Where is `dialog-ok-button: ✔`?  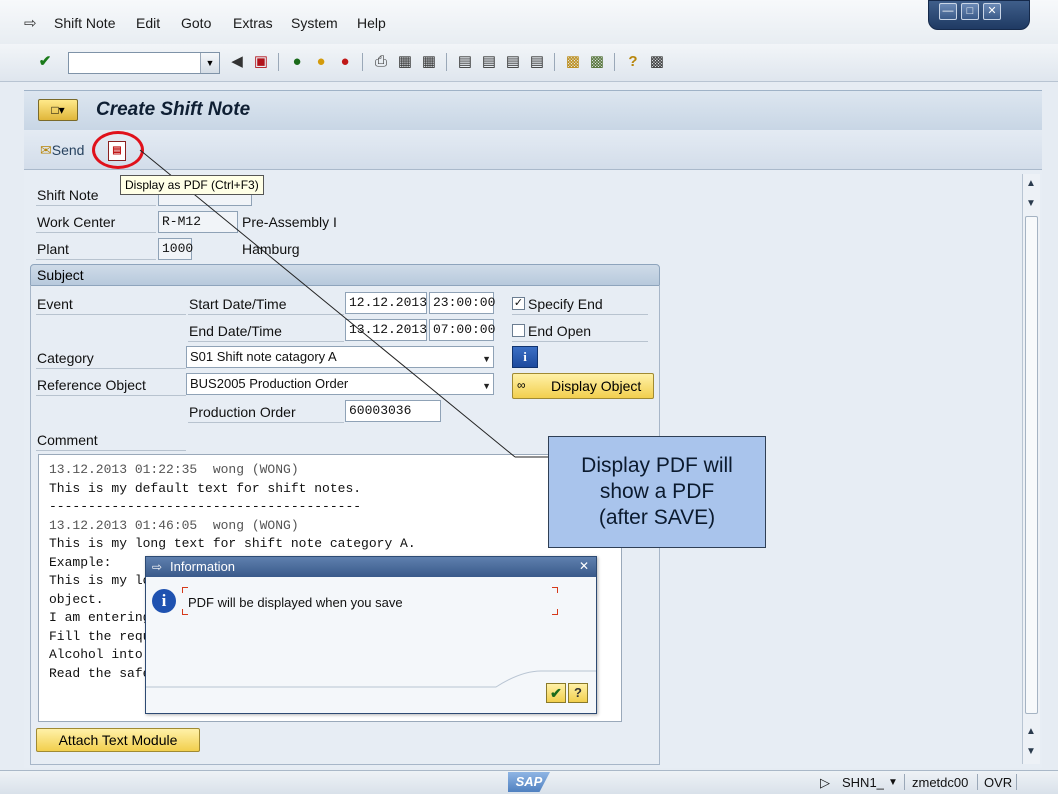
dialog-ok-button: ✔ is located at coordinates (556, 693).